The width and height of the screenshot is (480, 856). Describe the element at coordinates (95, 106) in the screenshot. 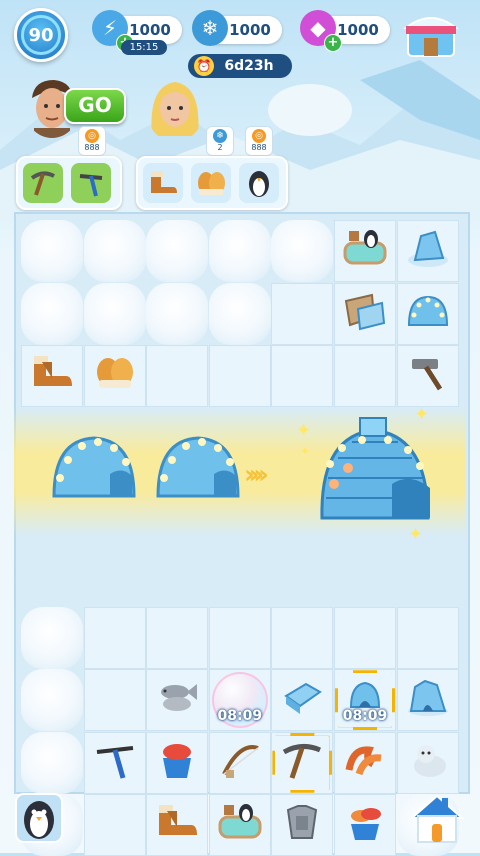

I see `go-button: GO` at that location.